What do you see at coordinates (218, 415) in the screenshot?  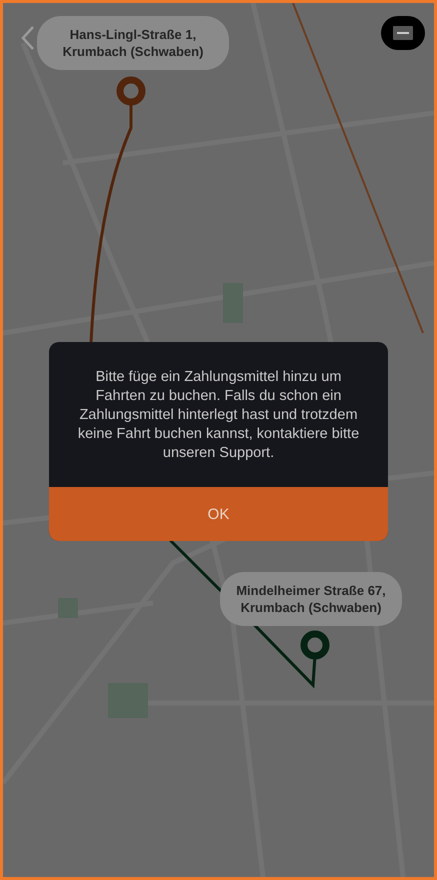 I see `dialog-message: Bitte füge ein Zahlungsmittel hinzu um Fahrten zu buchen. Falls du schon ein Zahlungsmittel hinterlegt hast und trotzdem keine Fahrt buchen kannst, kontaktiere bitte unseren Support.` at bounding box center [218, 415].